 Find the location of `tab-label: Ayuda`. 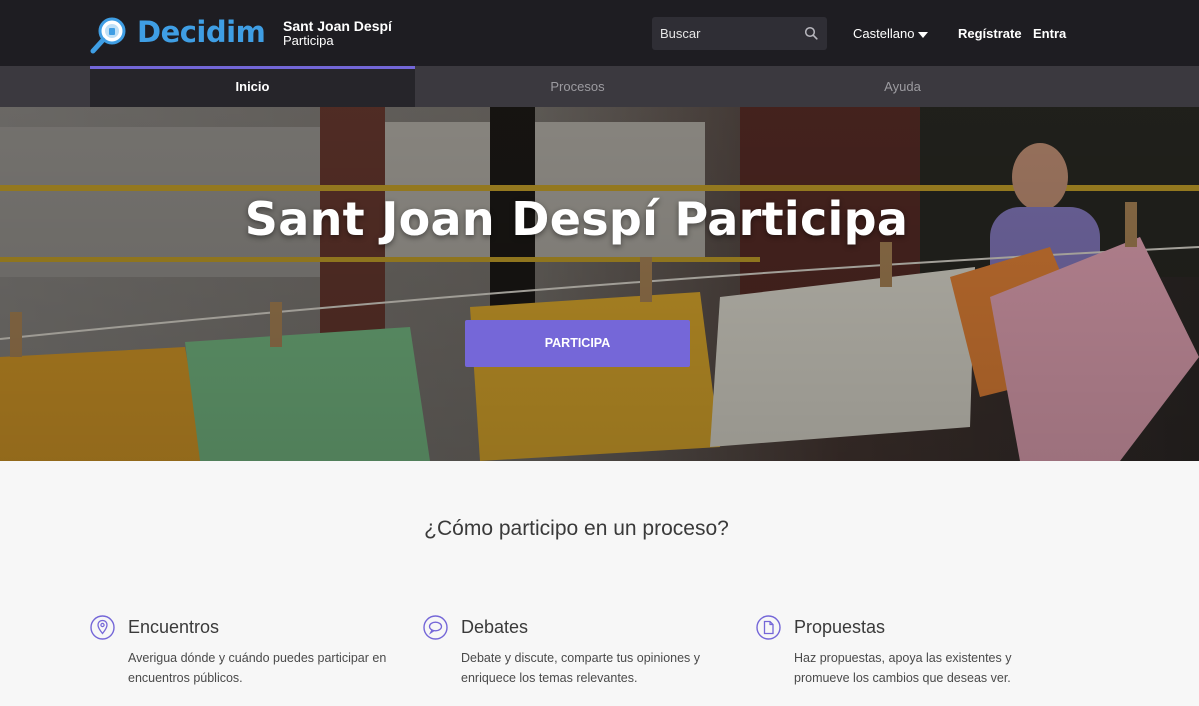

tab-label: Ayuda is located at coordinates (902, 86).